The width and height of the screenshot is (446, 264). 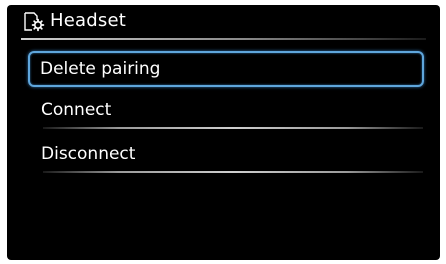 What do you see at coordinates (100, 69) in the screenshot?
I see `menu-item-label: Delete pairing` at bounding box center [100, 69].